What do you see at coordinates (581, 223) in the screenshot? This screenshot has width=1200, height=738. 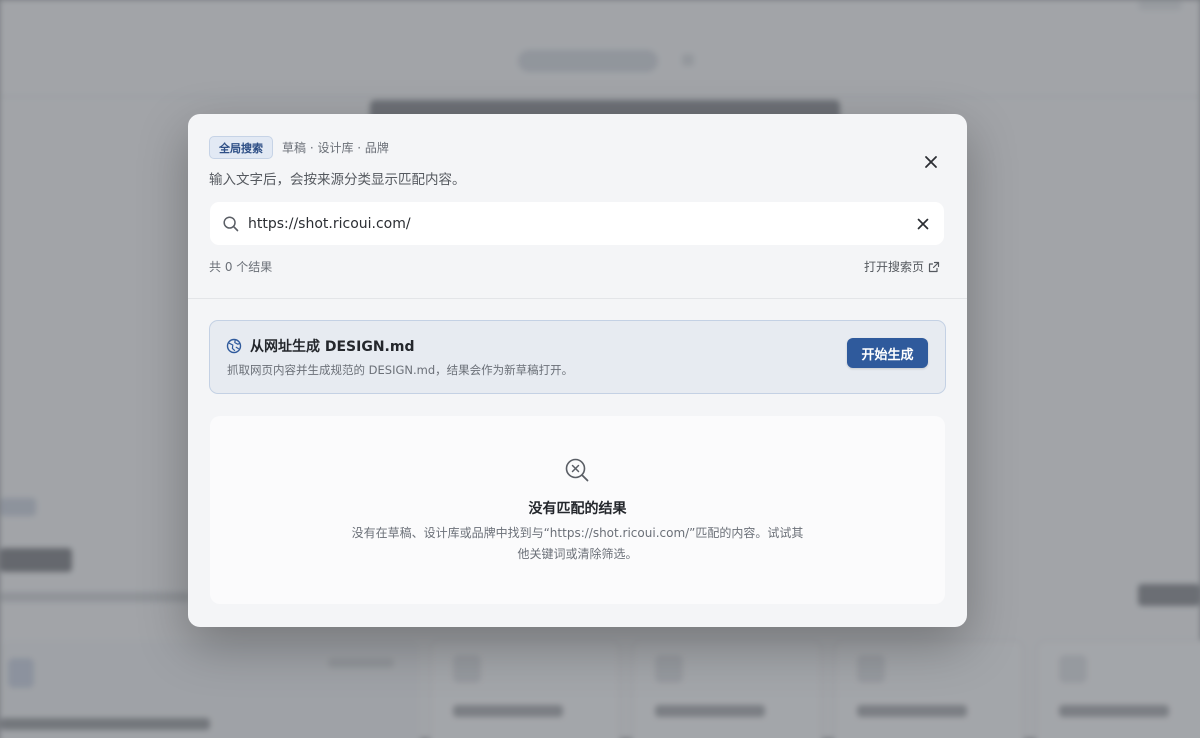 I see `search-input` at bounding box center [581, 223].